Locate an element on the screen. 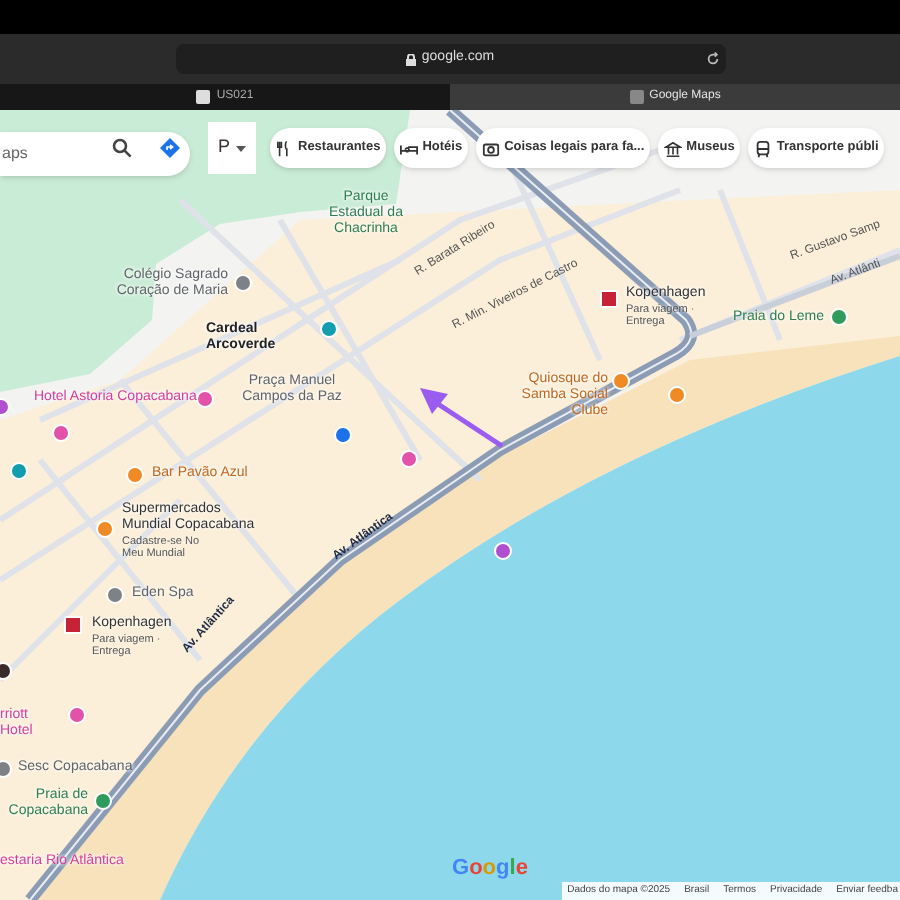  reload-icon is located at coordinates (712, 59).